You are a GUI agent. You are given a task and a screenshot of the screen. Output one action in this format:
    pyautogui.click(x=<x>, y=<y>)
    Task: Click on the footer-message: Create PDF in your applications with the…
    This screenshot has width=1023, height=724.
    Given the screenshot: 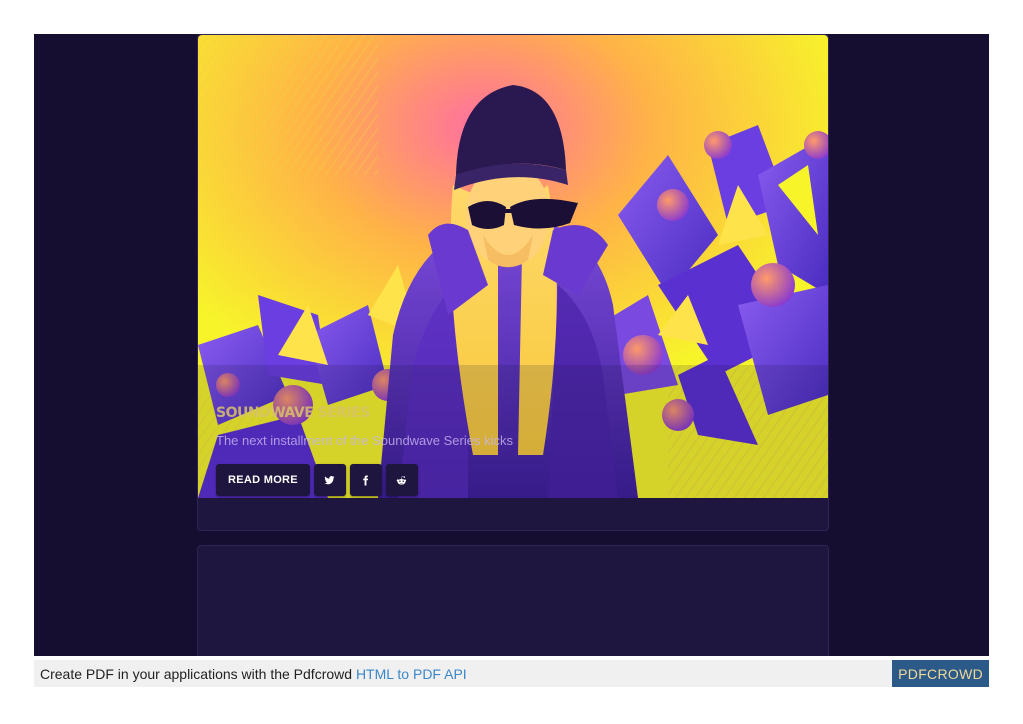 What is the action you would take?
    pyautogui.click(x=196, y=673)
    